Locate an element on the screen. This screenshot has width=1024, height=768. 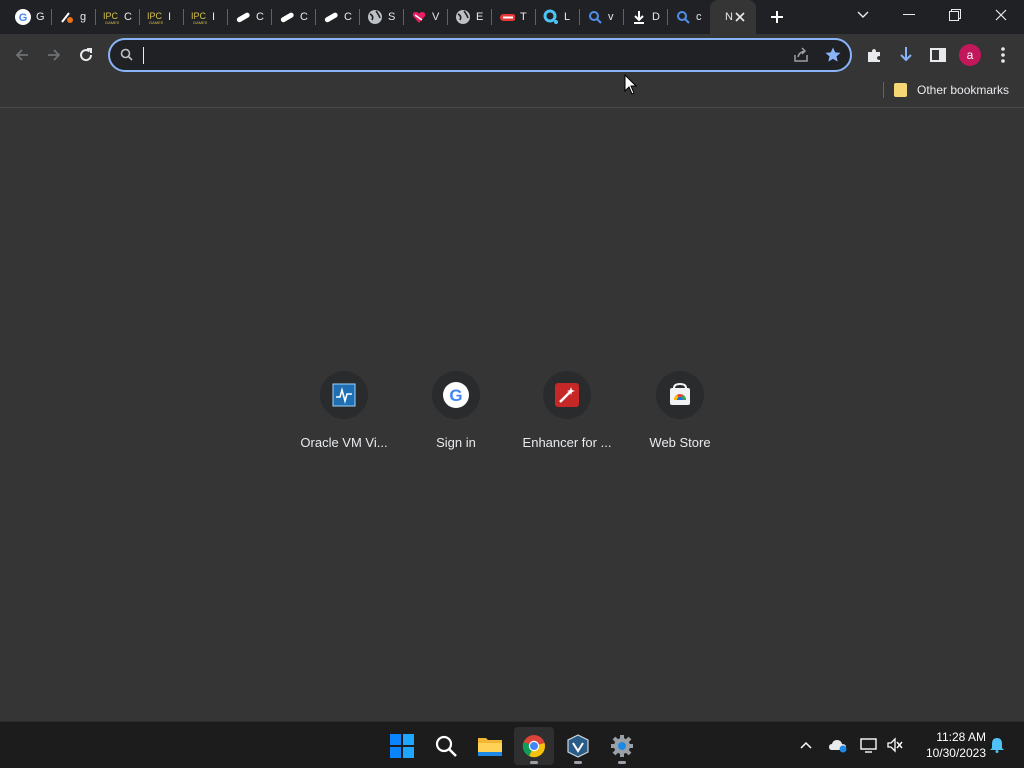
other-bookmarks: Other bookmarks is located at coordinates (951, 90).